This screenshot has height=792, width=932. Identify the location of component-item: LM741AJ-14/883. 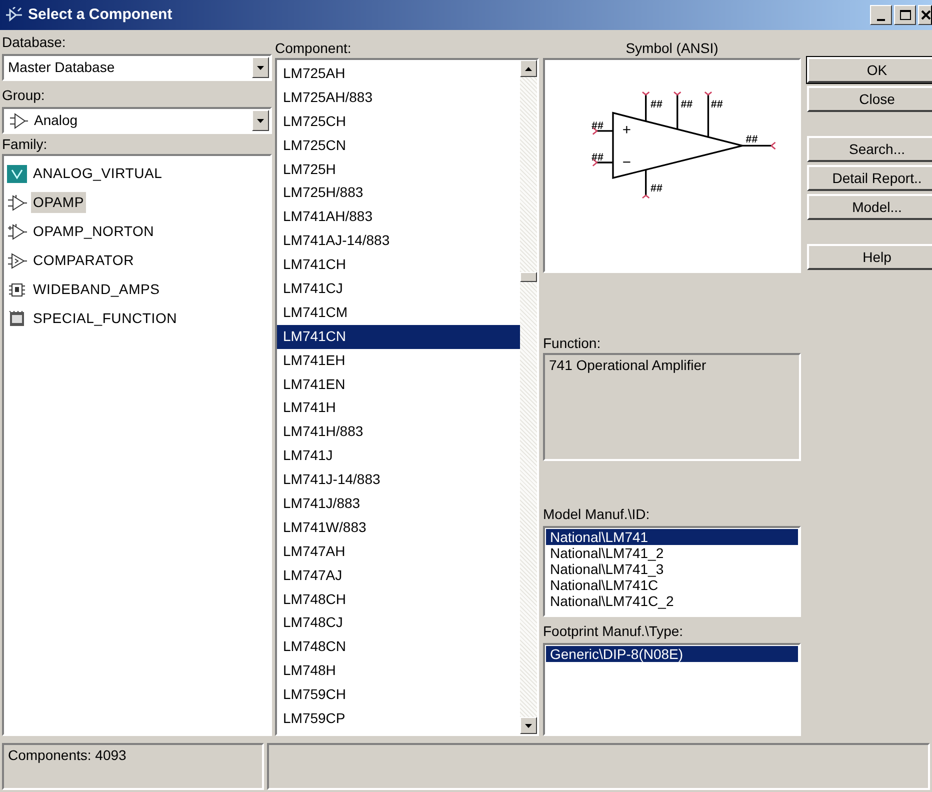
(398, 241).